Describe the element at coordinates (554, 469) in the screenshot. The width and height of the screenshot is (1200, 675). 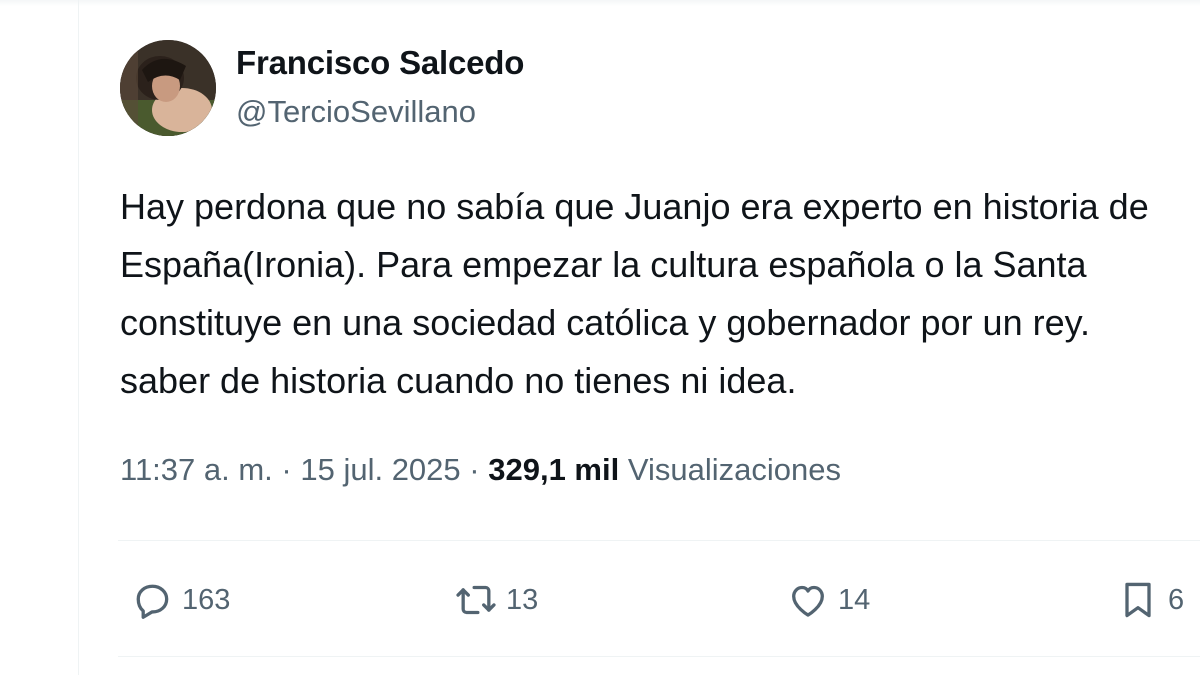
I see `views-count: 329,1 mil` at that location.